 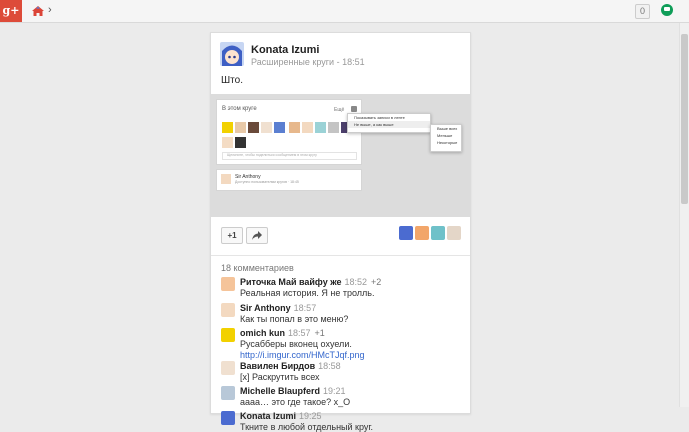 I want to click on submenu-item: Выше всех, so click(x=447, y=128).